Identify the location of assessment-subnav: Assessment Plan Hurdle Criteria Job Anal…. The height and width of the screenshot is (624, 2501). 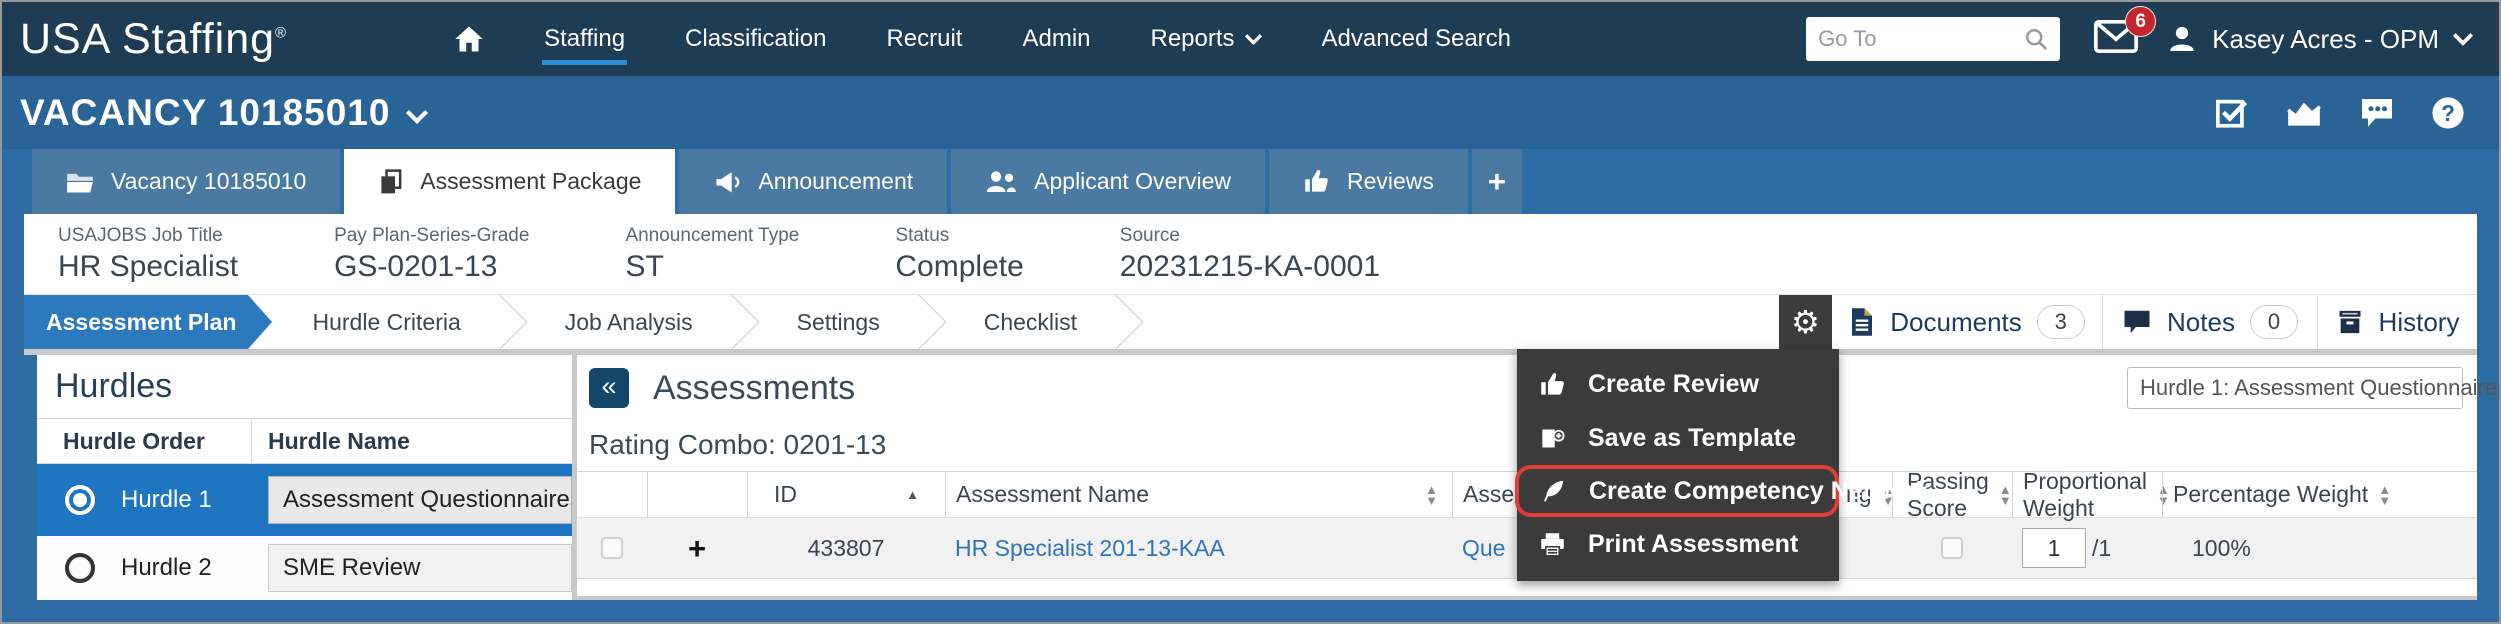
(1250, 321).